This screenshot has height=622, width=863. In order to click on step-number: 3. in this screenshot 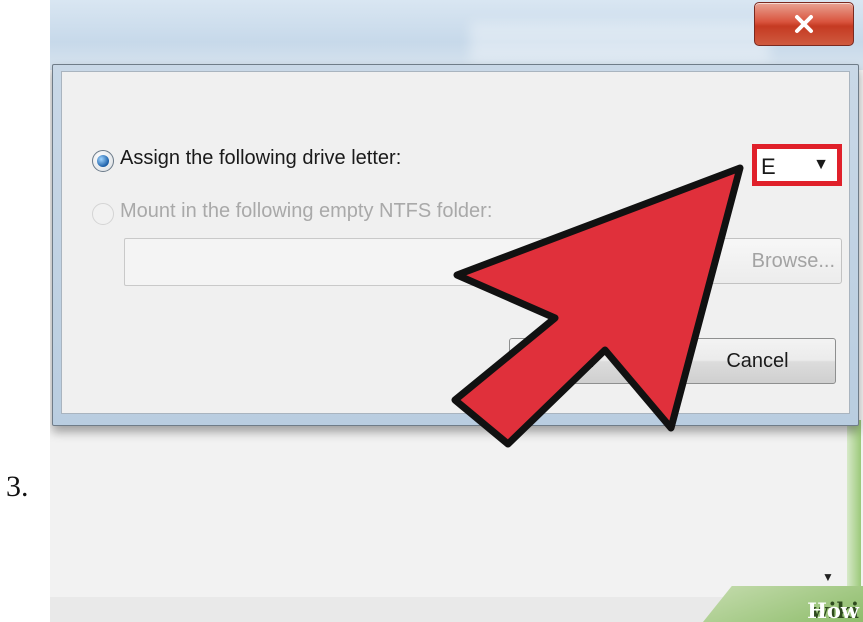, I will do `click(17, 486)`.